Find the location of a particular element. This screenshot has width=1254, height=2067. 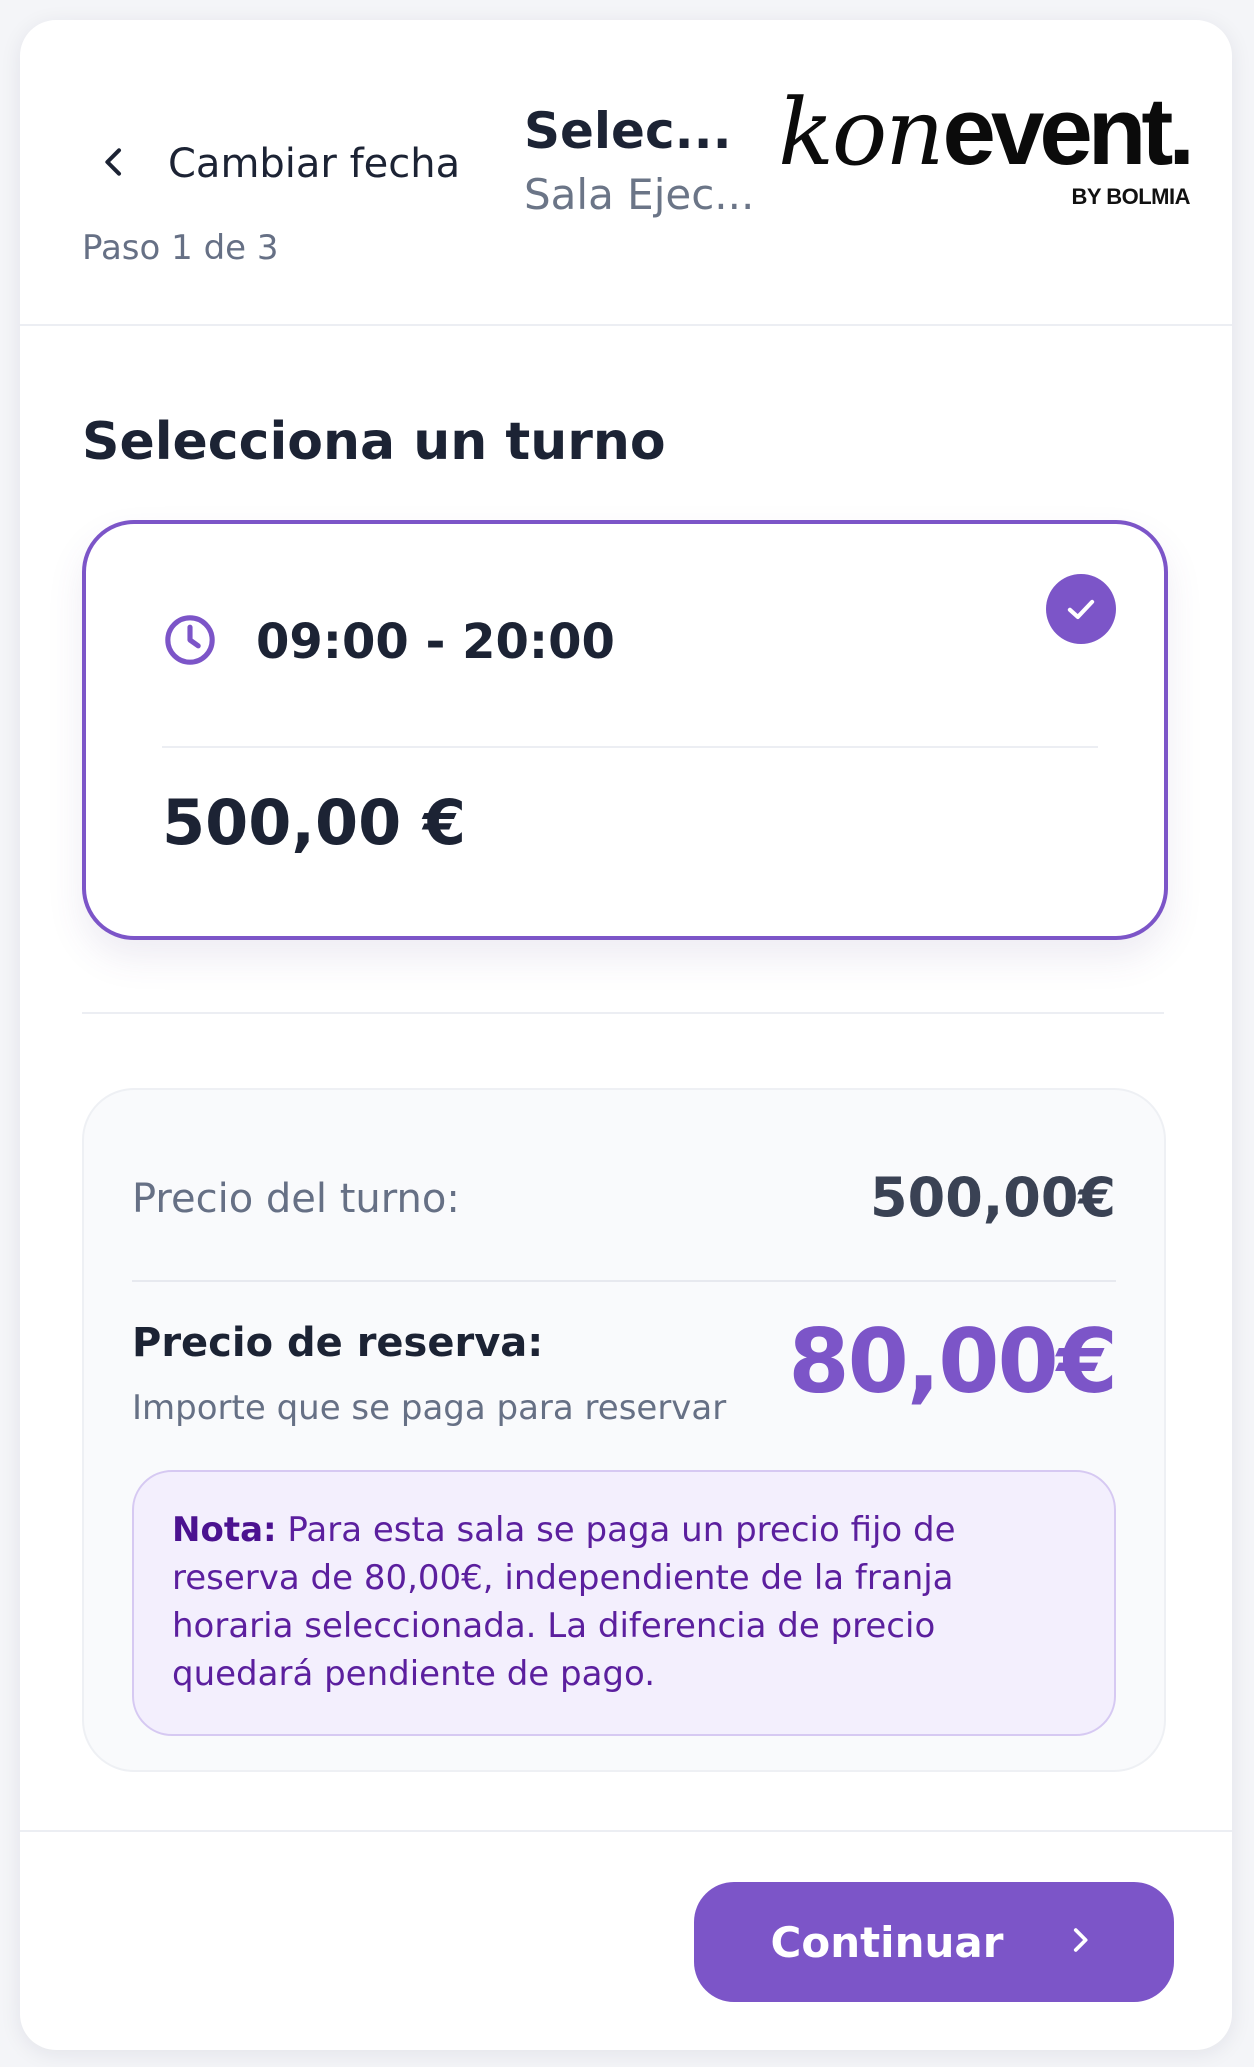

section-divider is located at coordinates (623, 1013).